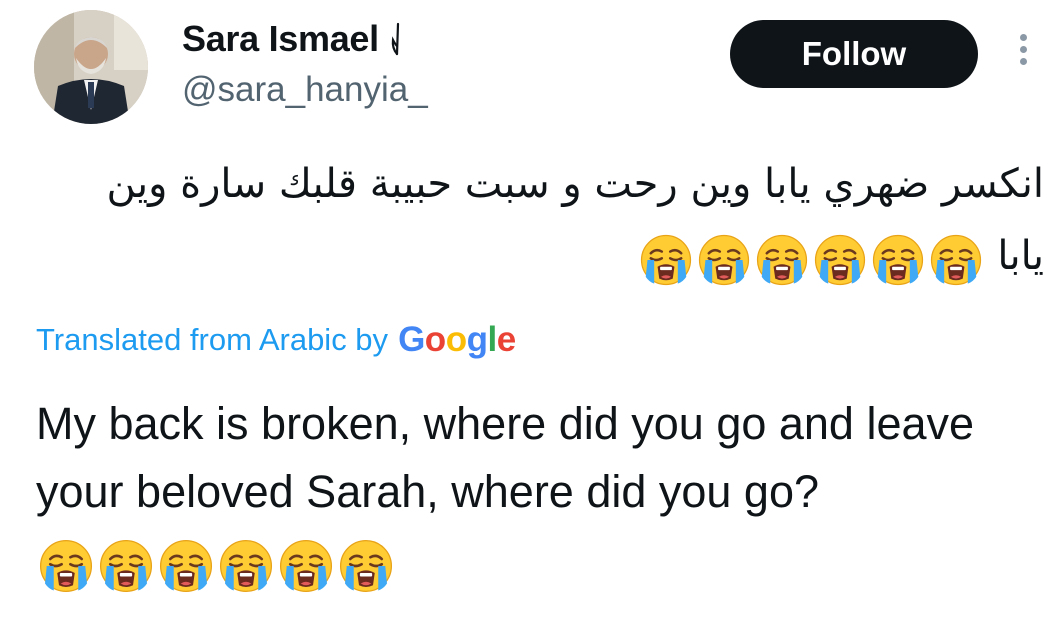  What do you see at coordinates (811, 258) in the screenshot?
I see `arabic-emoji-row` at bounding box center [811, 258].